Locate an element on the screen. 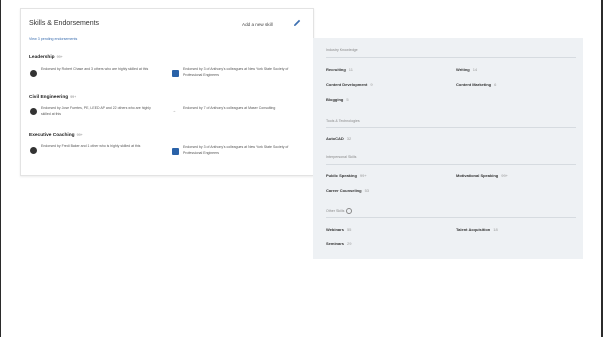 The height and width of the screenshot is (337, 603). skill-item-recruiting: Recruiting 11 is located at coordinates (339, 69).